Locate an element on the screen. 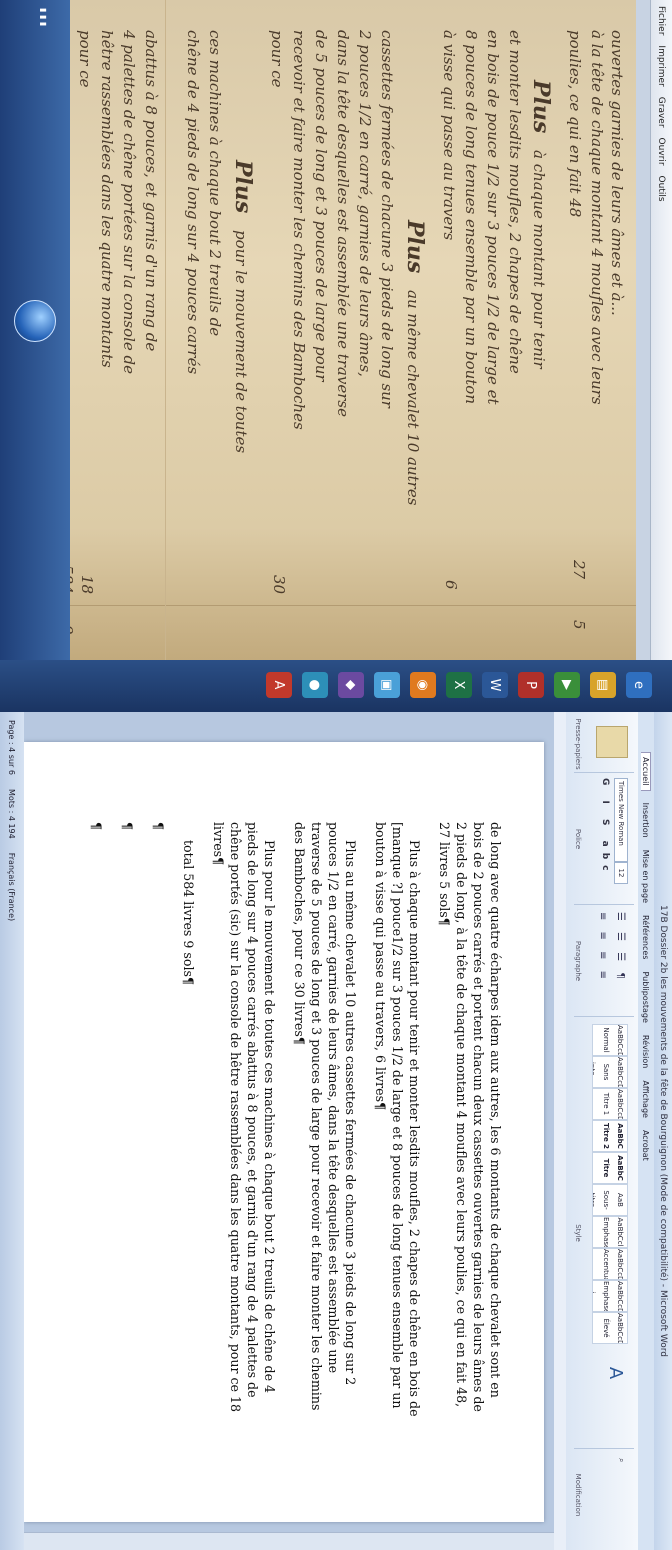  manuscript-line: poulies, ce qui en fait 48 is located at coordinates (575, 124).